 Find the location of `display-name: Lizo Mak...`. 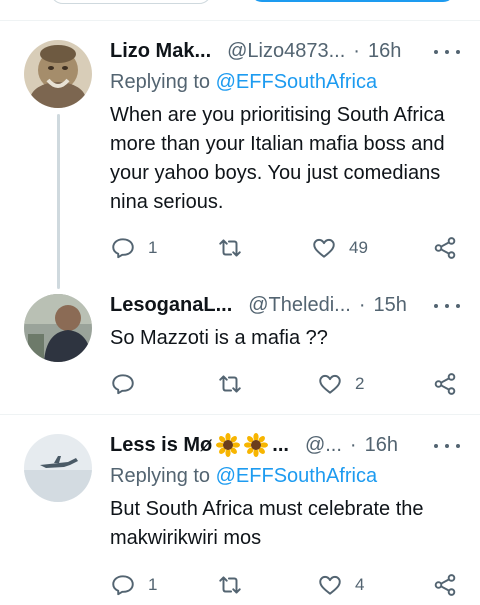

display-name: Lizo Mak... is located at coordinates (160, 51).